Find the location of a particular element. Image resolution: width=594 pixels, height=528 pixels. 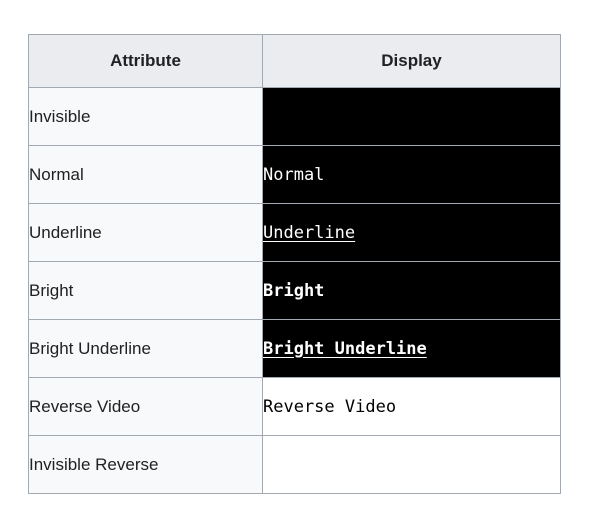

display-sample-text: Underline is located at coordinates (309, 232).